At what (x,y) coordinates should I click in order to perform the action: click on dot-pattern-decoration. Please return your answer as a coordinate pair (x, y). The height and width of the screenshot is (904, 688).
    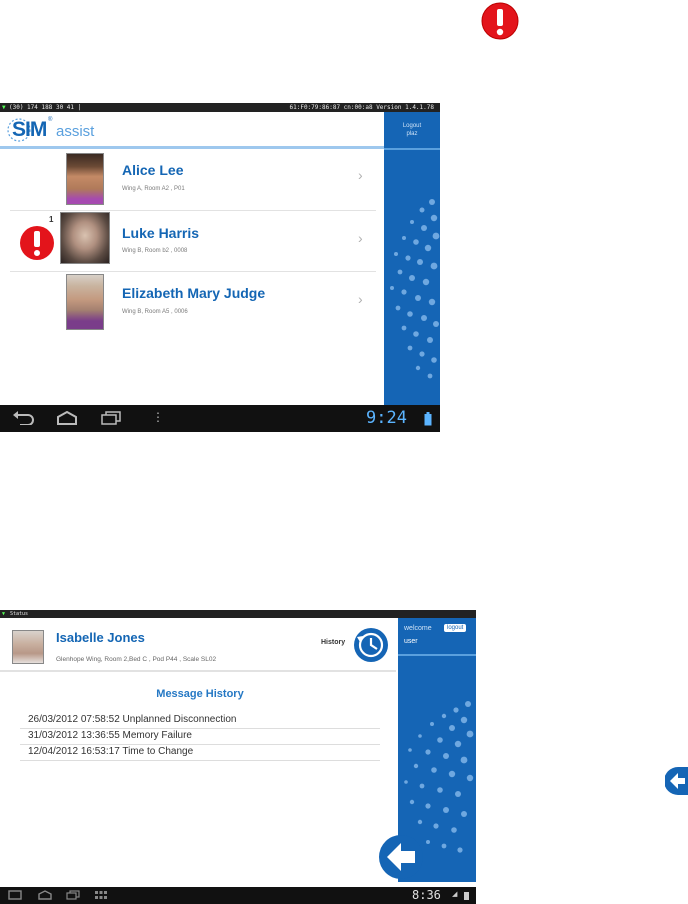
    Looking at the image, I should click on (415, 289).